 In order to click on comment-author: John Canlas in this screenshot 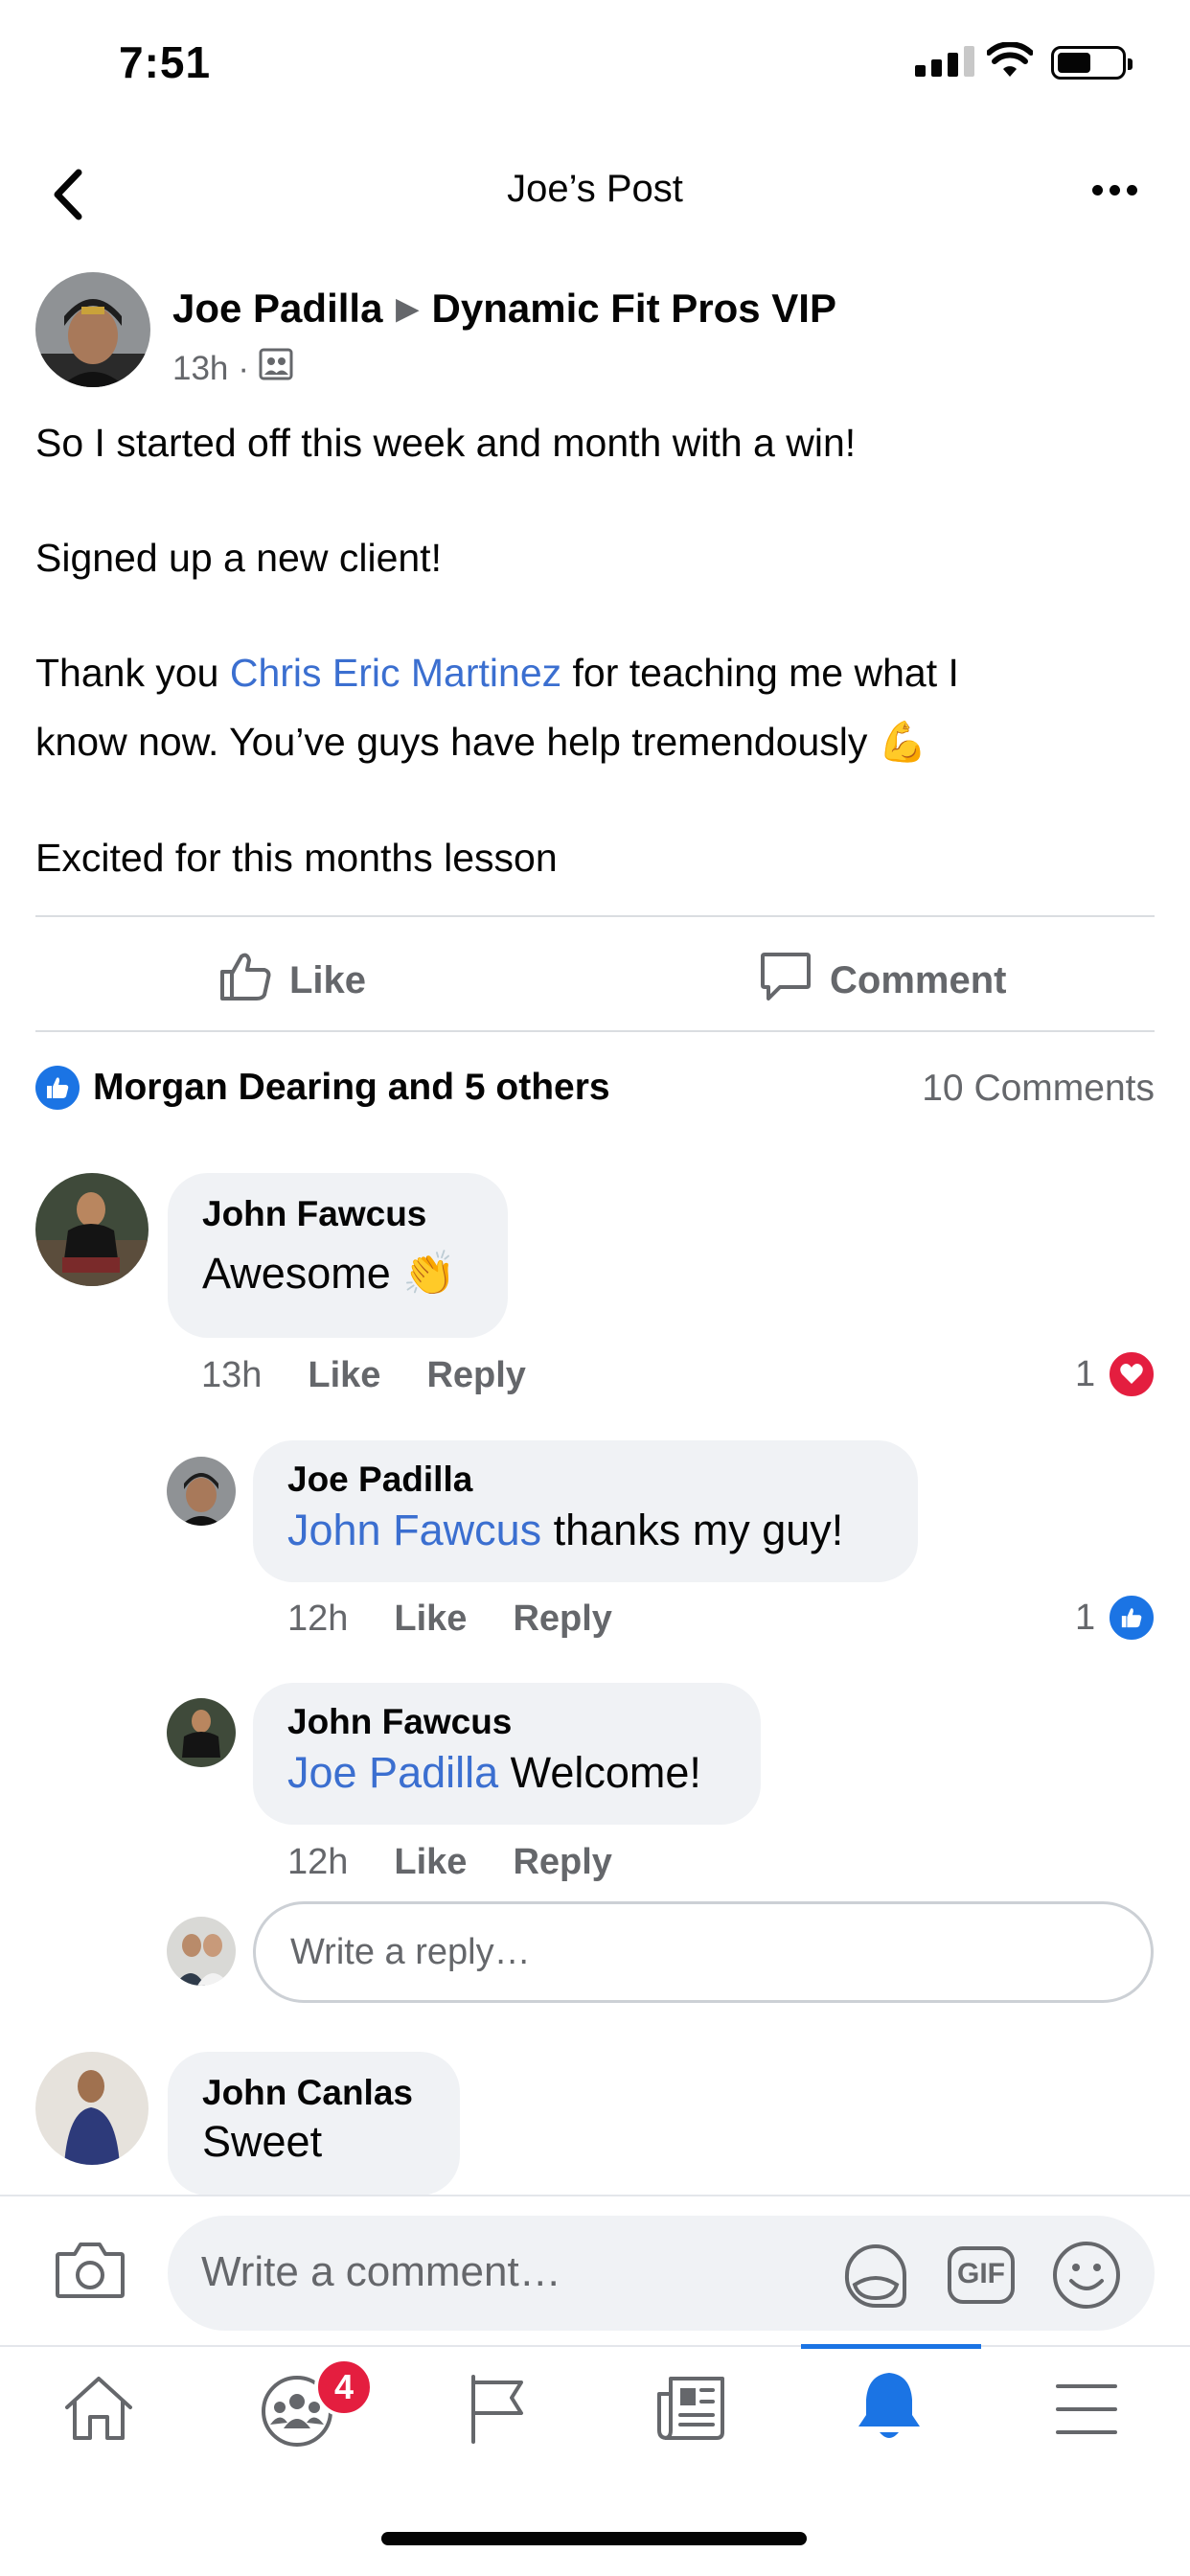, I will do `click(313, 2093)`.